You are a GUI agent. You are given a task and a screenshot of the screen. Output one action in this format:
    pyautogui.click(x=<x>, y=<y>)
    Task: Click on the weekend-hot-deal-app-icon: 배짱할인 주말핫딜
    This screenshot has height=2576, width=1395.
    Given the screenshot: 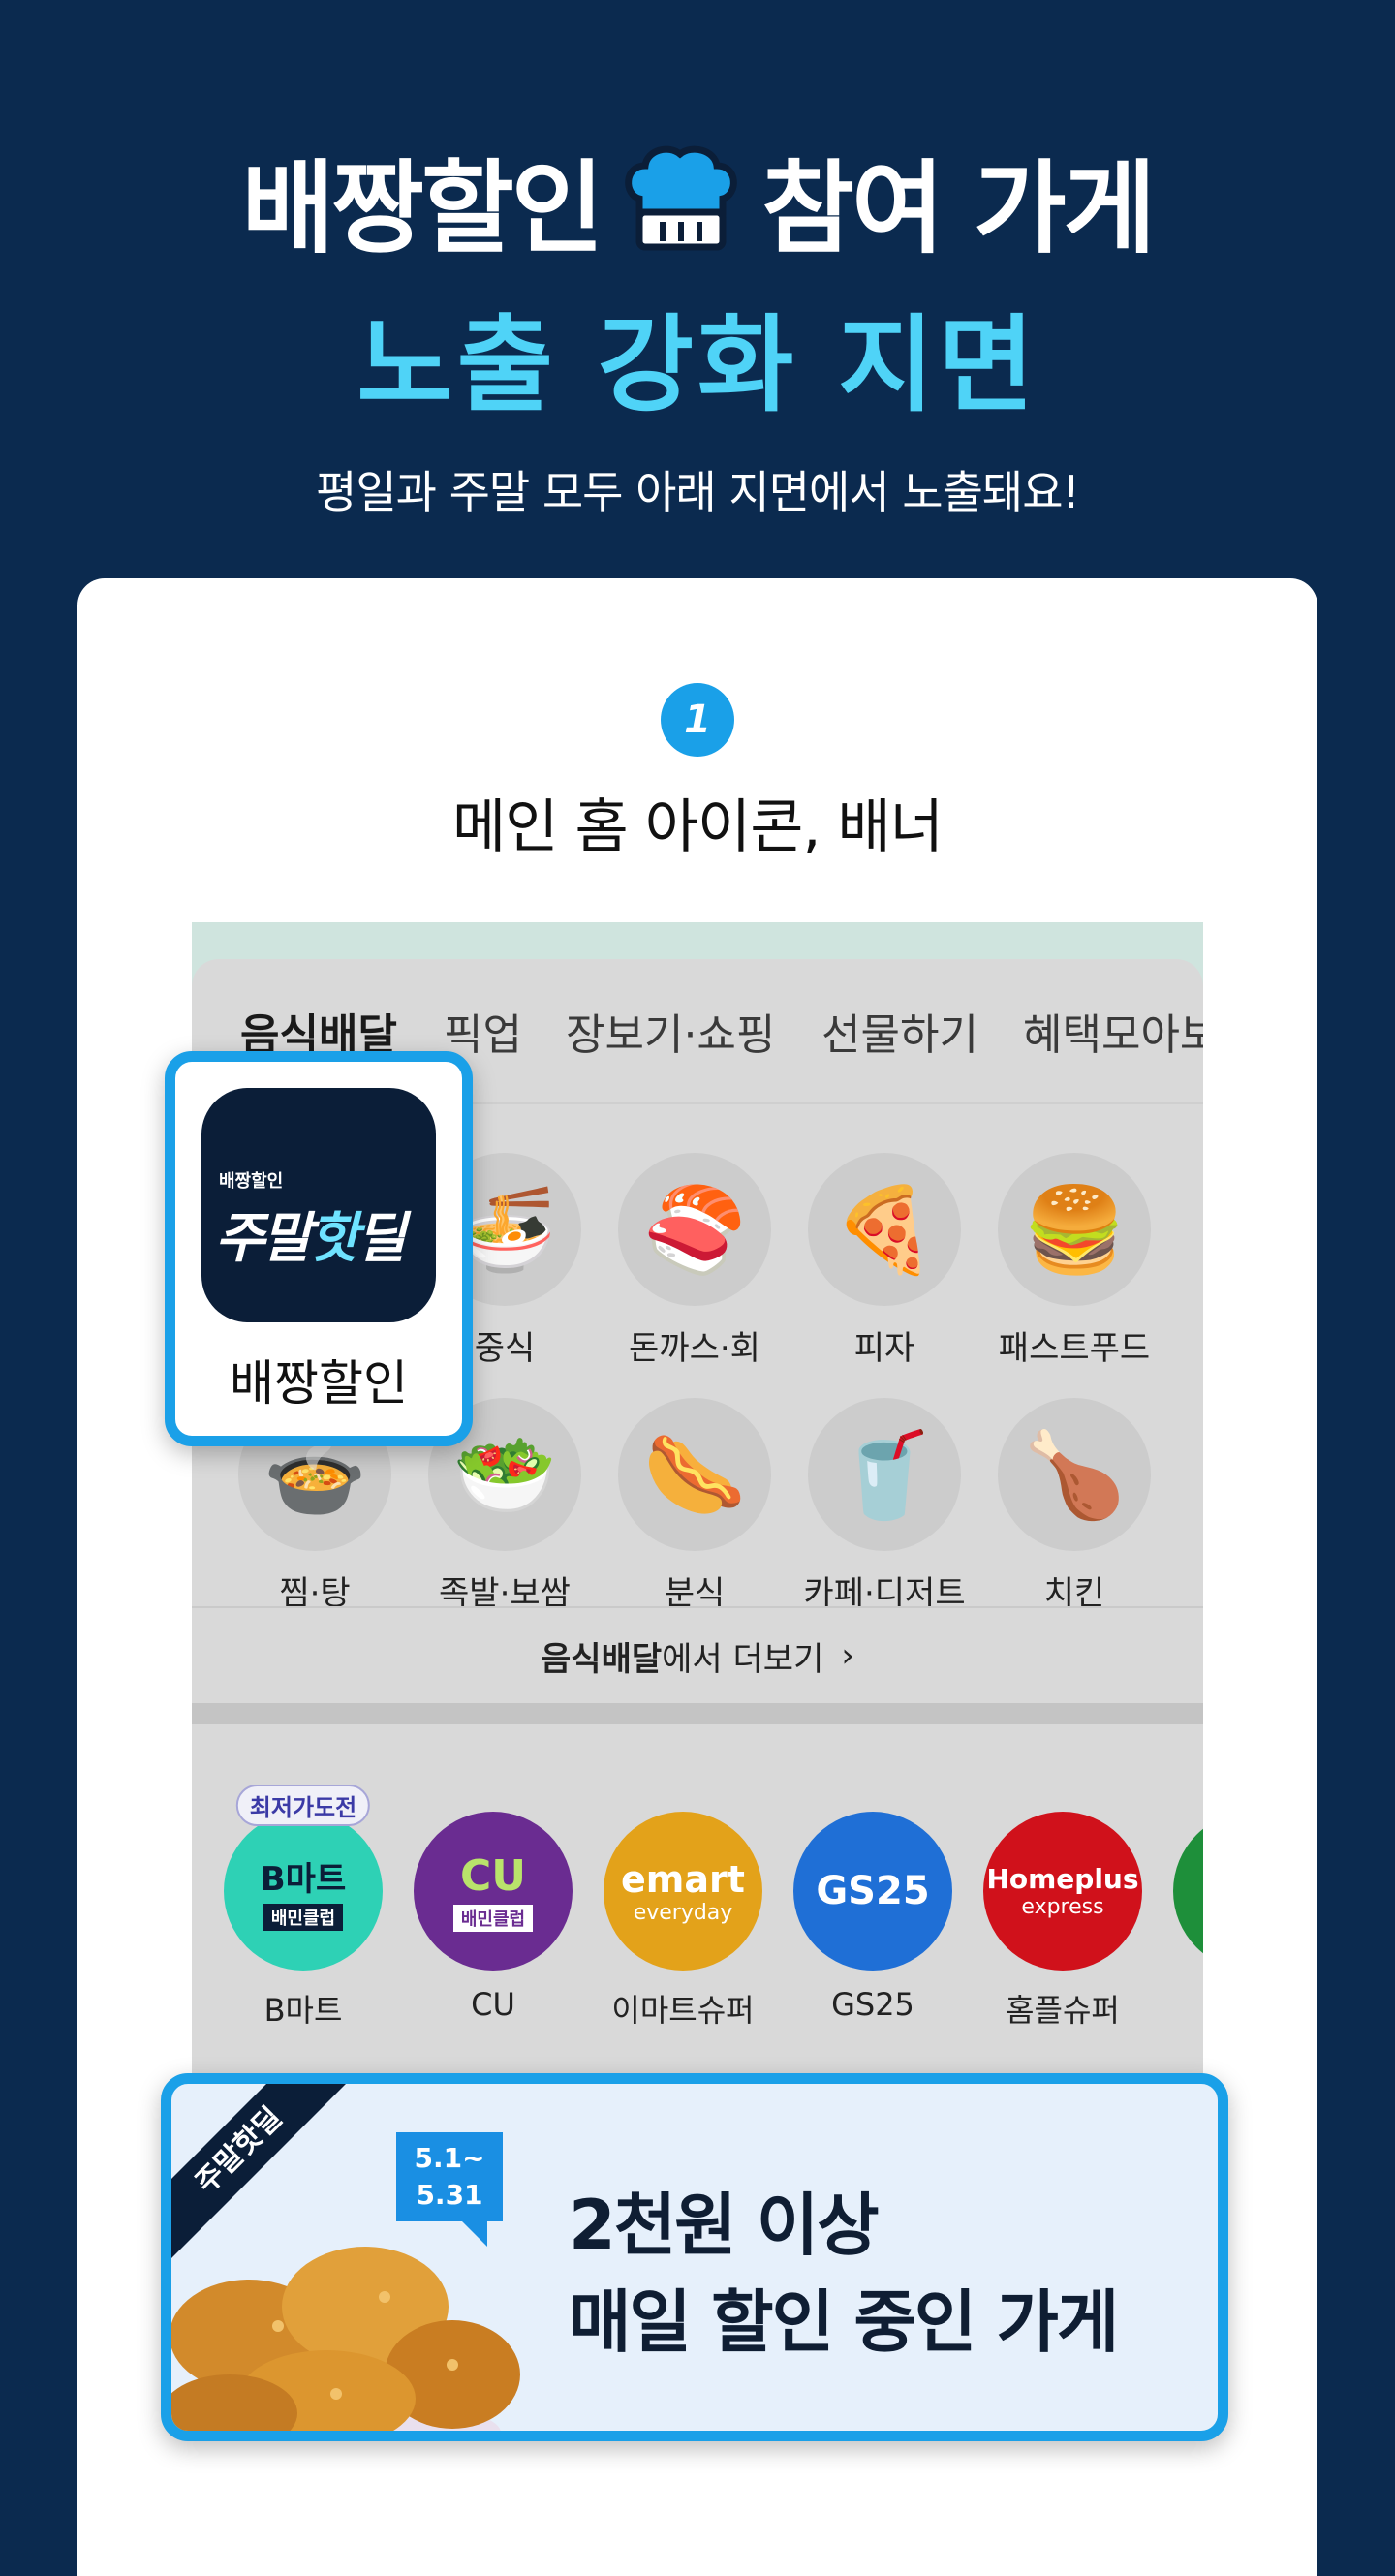 What is the action you would take?
    pyautogui.click(x=319, y=1205)
    